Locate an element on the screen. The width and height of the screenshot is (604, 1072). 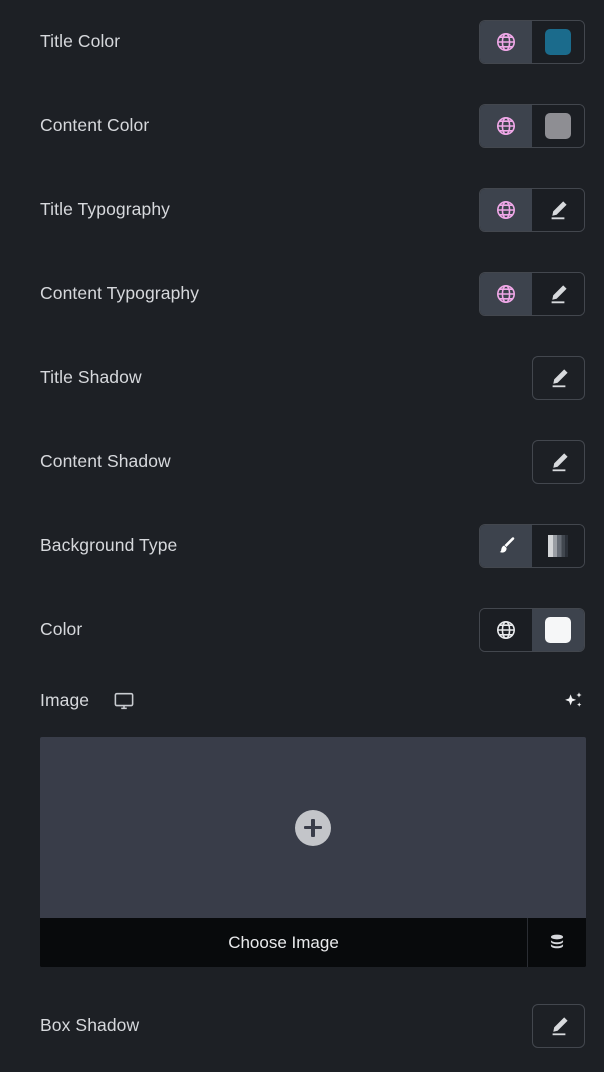
title-shadow-edit-button is located at coordinates (558, 378).